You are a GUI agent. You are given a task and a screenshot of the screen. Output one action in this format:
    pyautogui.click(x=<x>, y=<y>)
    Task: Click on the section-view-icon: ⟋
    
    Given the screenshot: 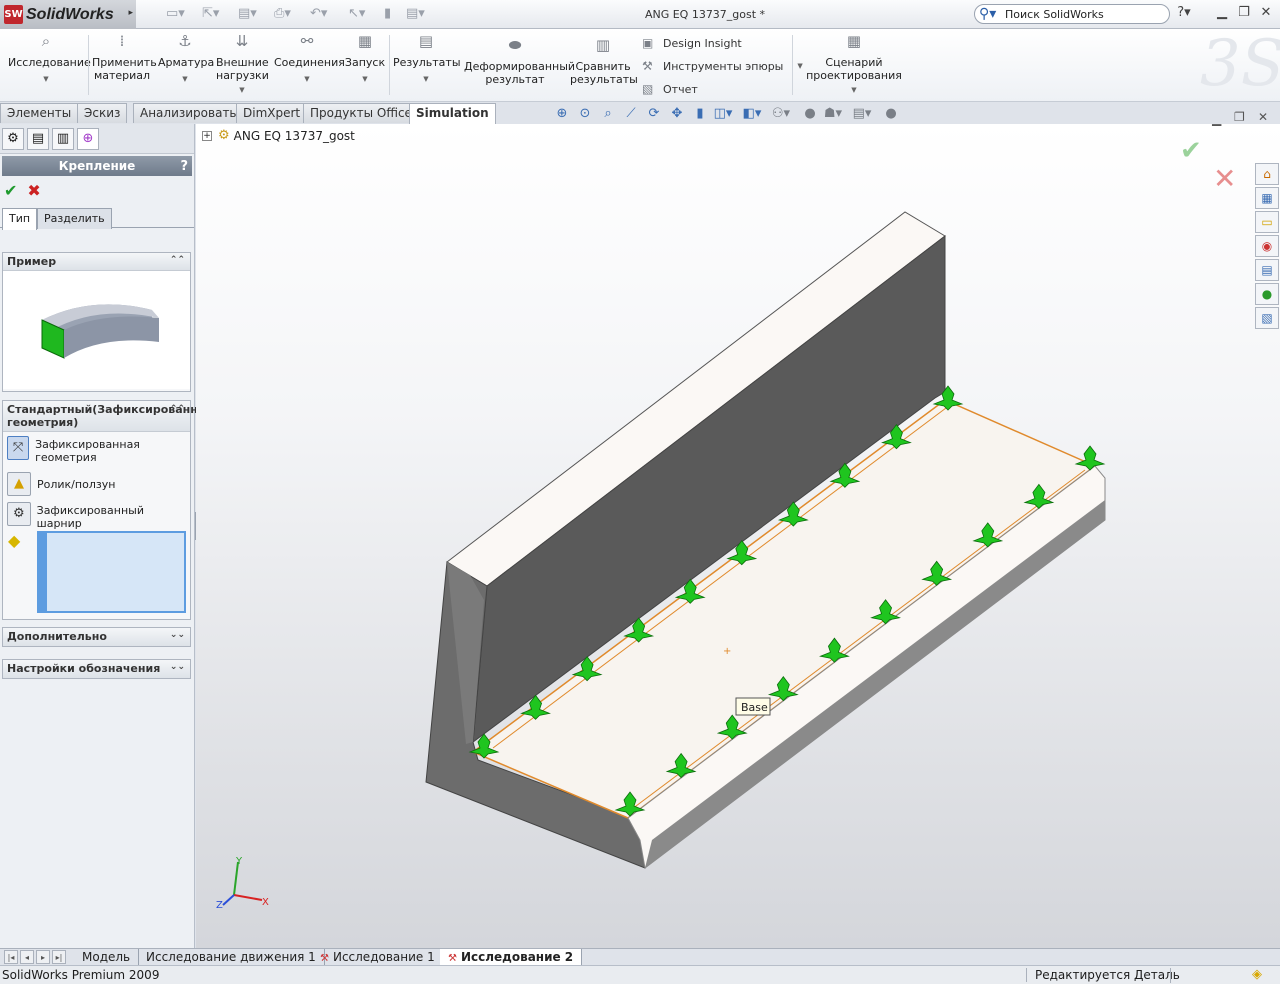 What is the action you would take?
    pyautogui.click(x=631, y=113)
    